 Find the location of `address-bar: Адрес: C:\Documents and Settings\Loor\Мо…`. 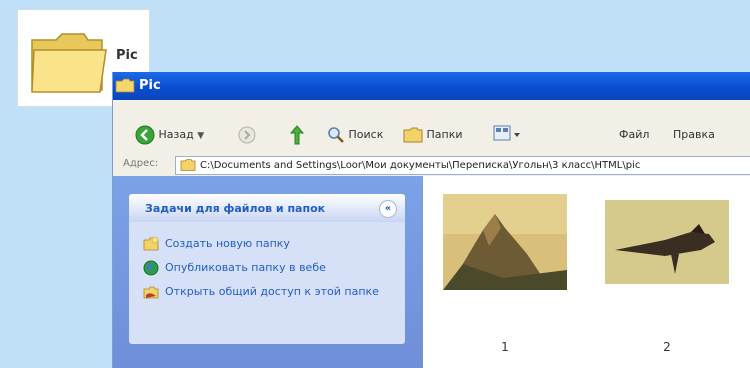

address-bar: Адрес: C:\Documents and Settings\Loor\Мо… is located at coordinates (431, 165).